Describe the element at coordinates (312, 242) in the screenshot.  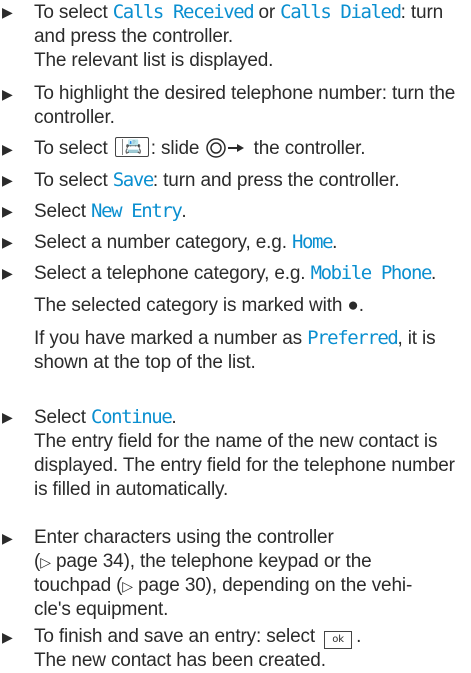
I see `ui-term-home: Home` at that location.